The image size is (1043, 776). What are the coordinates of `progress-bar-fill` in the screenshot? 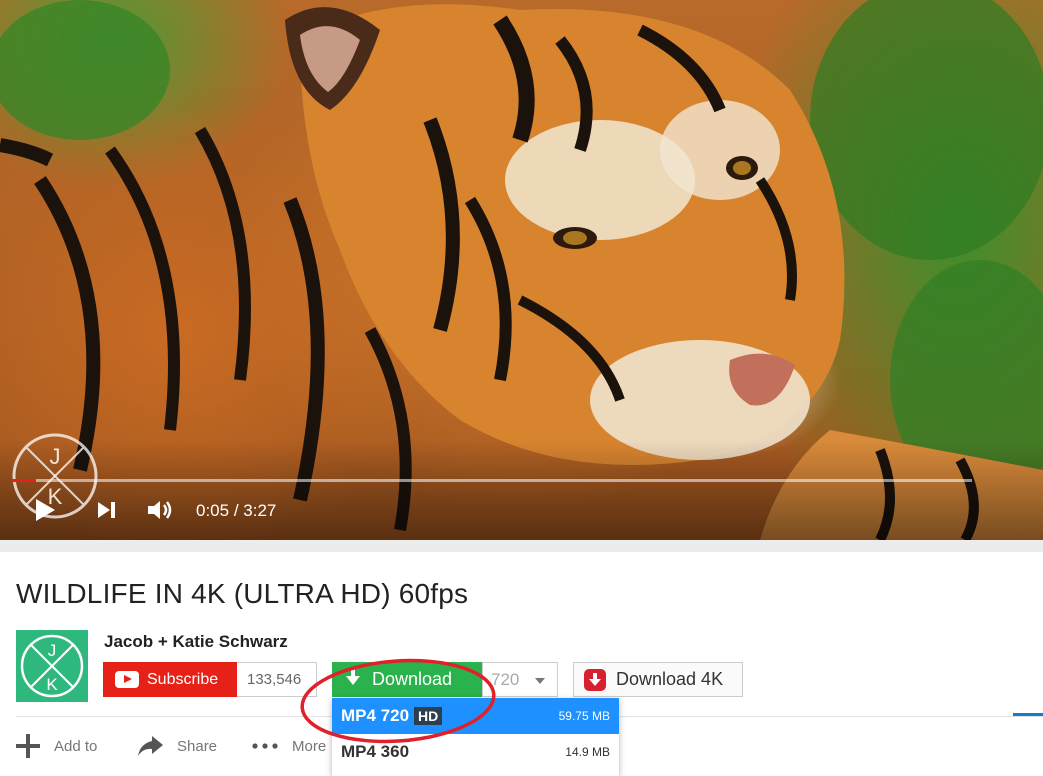 It's located at (24, 480).